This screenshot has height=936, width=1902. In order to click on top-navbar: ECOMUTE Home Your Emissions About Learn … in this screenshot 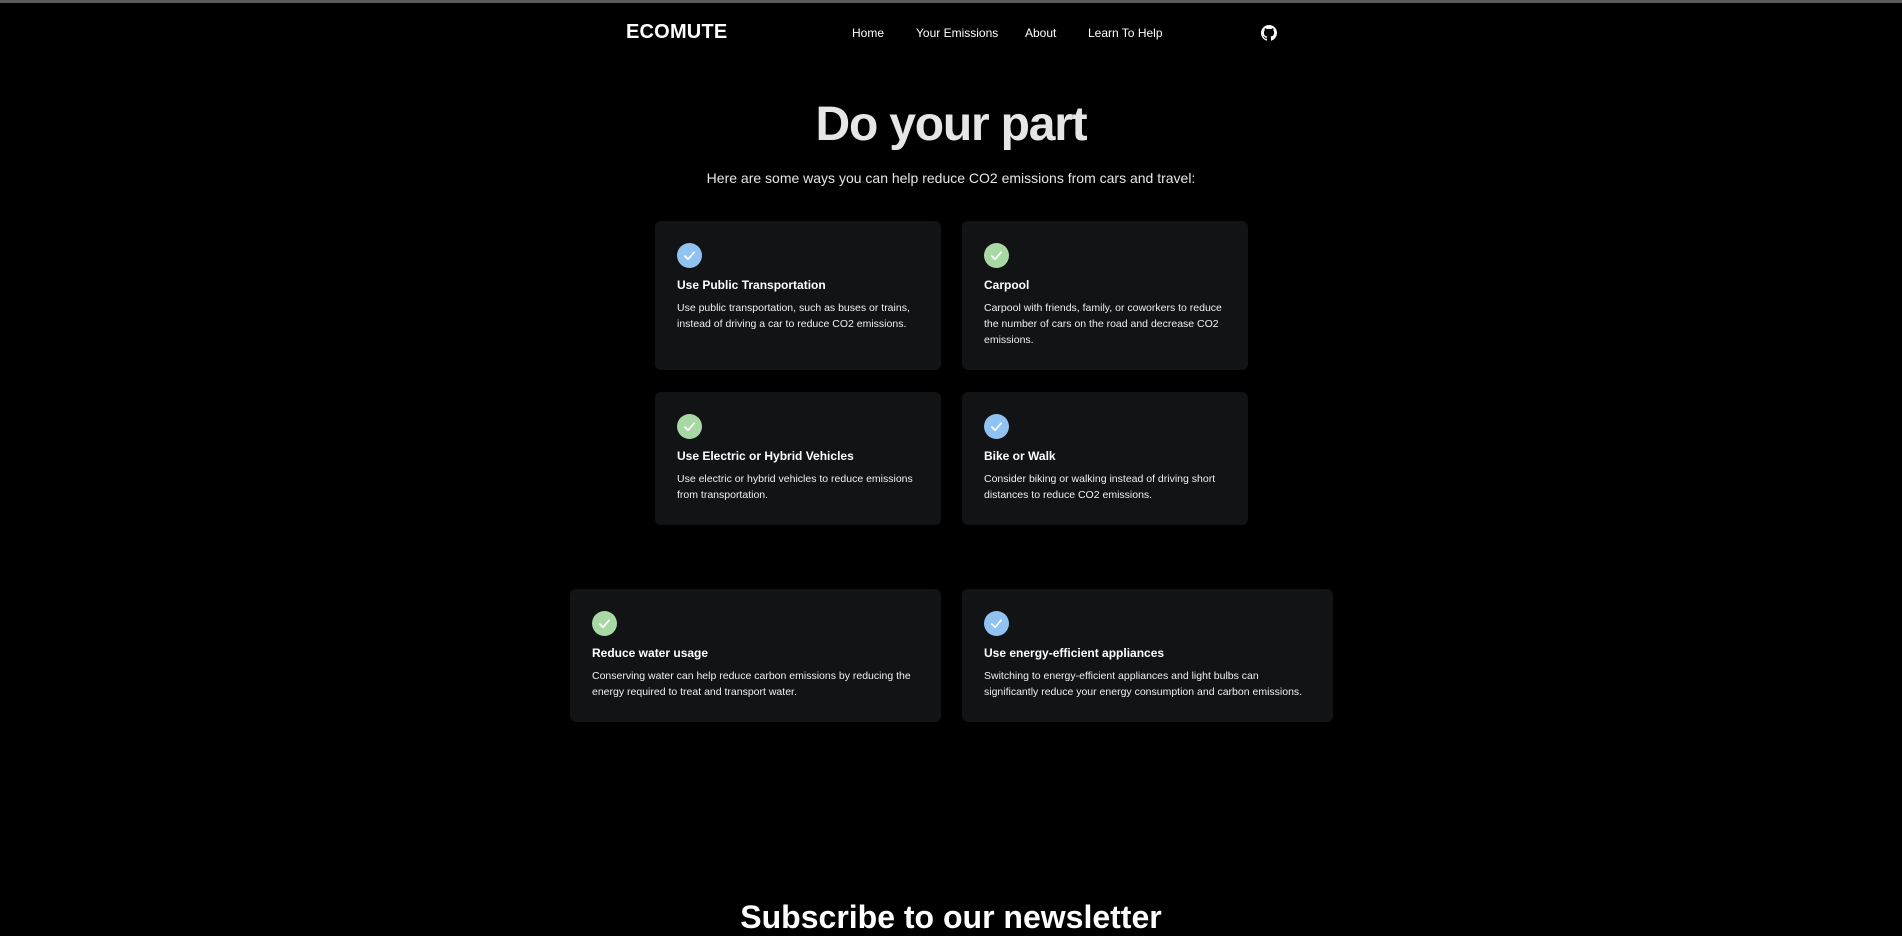, I will do `click(951, 32)`.